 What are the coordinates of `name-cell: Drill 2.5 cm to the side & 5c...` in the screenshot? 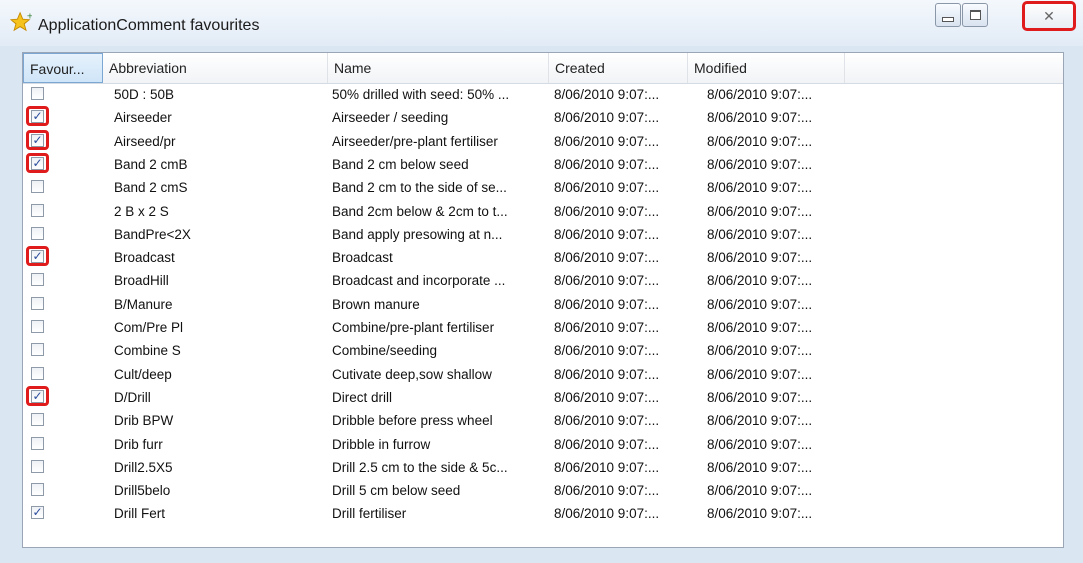 It's located at (420, 467).